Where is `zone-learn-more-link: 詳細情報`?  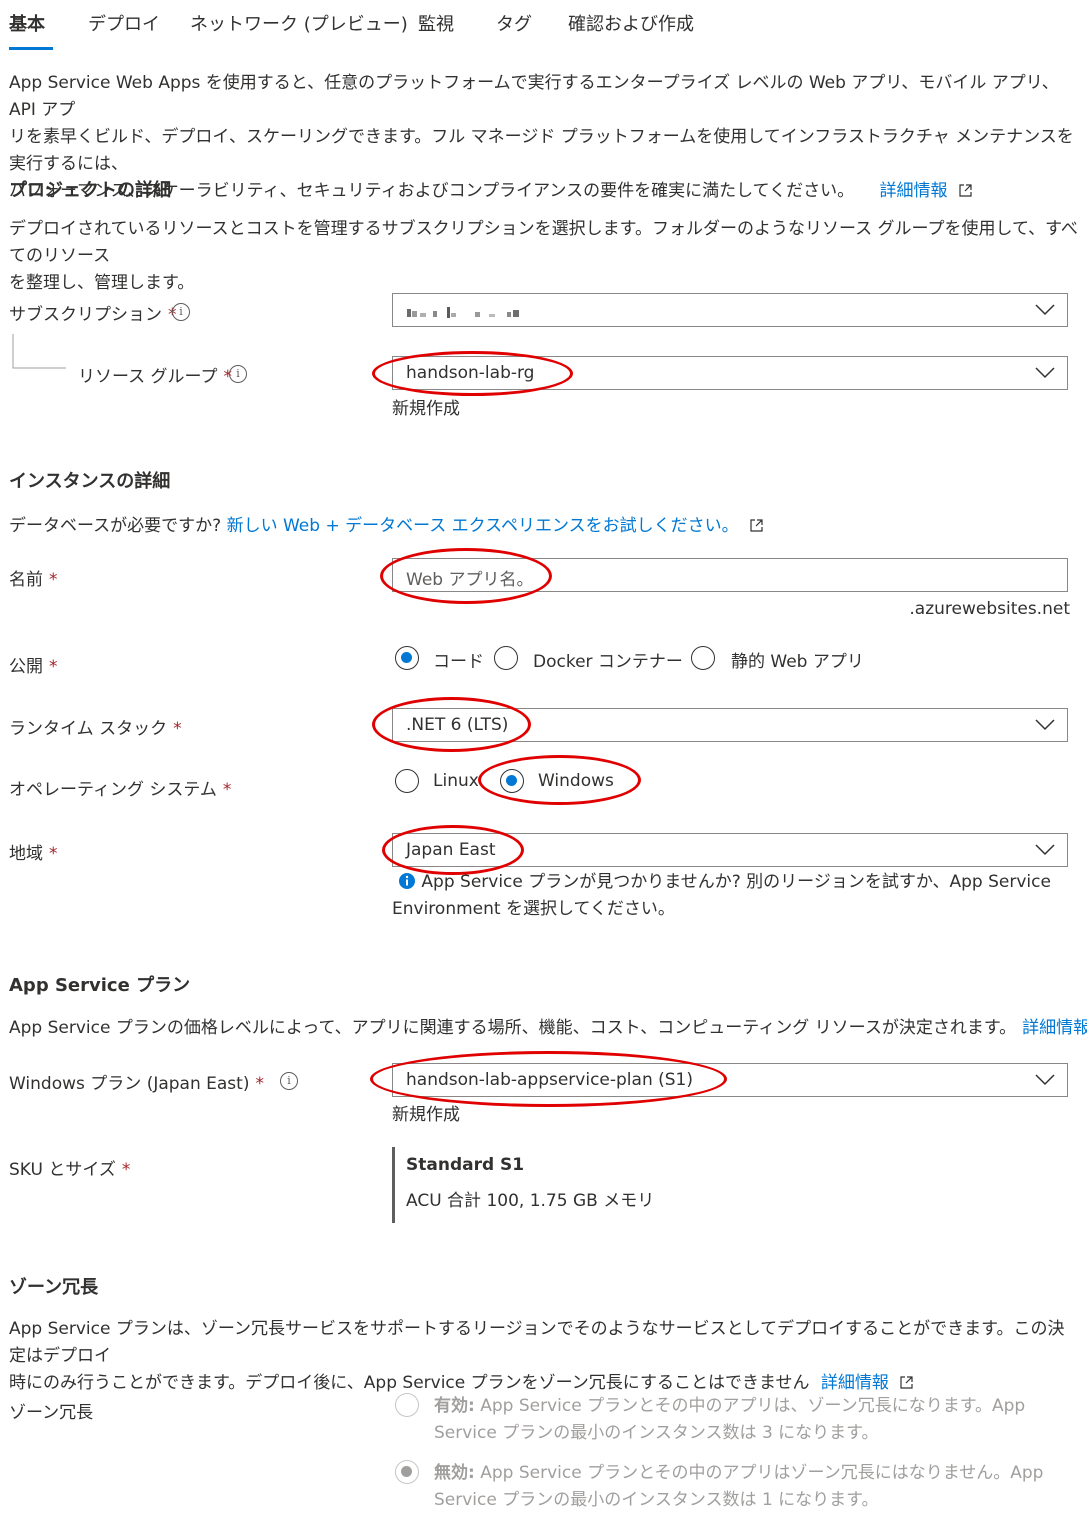
zone-learn-more-link: 詳細情報 is located at coordinates (855, 1383).